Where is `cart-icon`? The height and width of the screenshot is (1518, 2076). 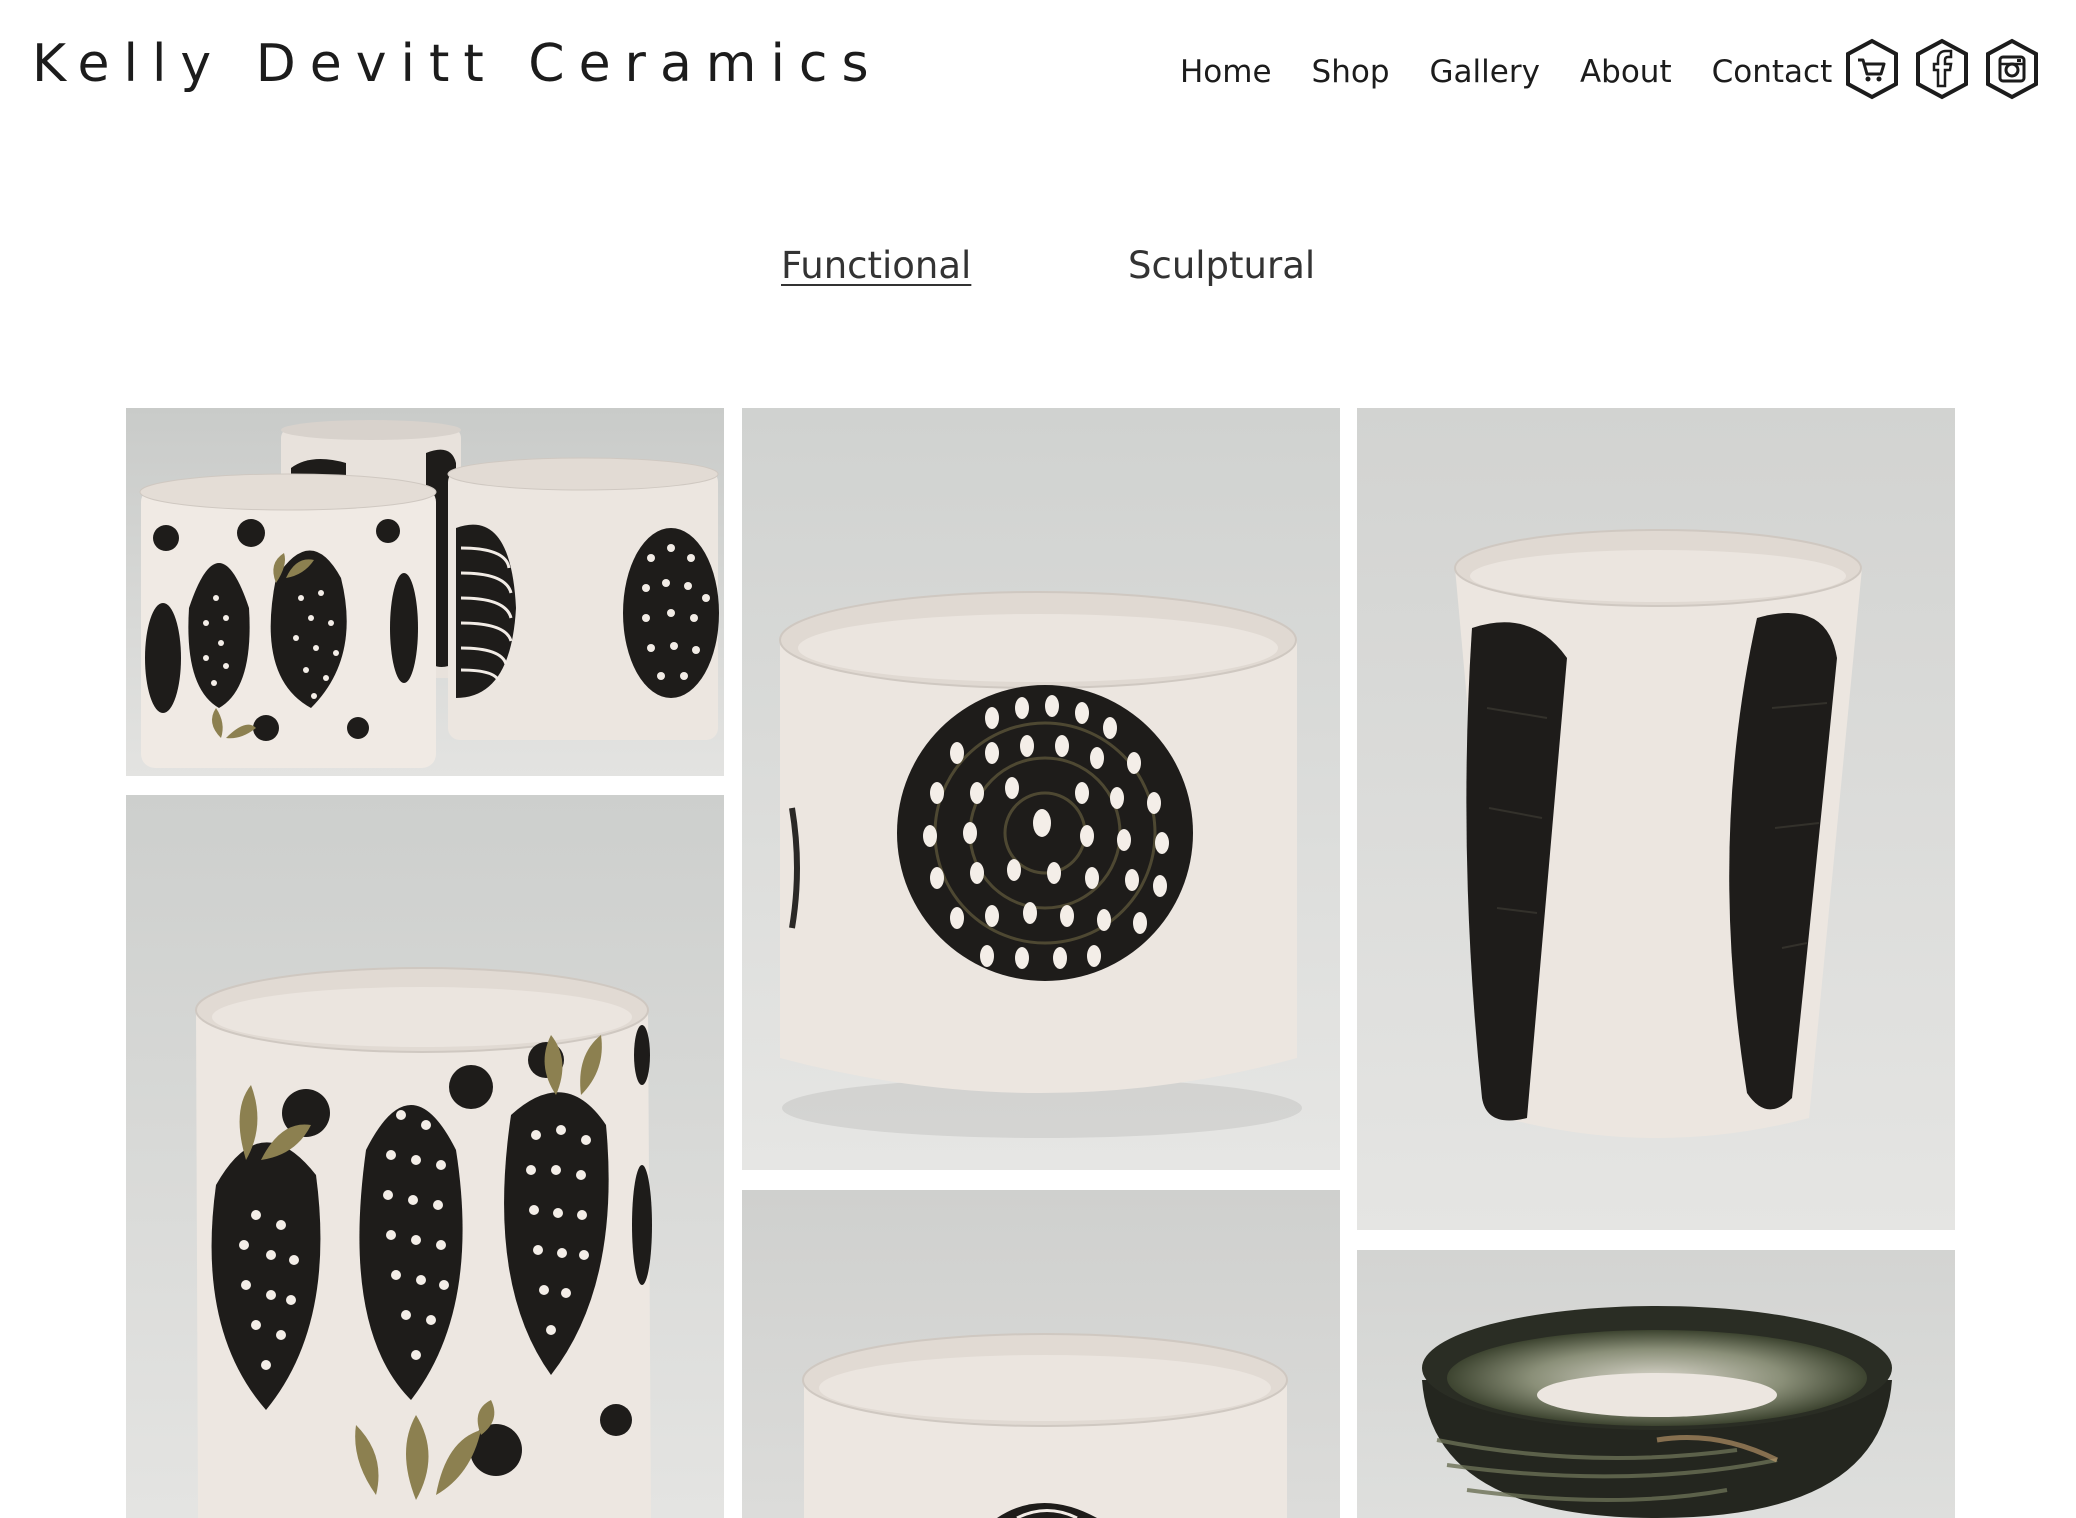 cart-icon is located at coordinates (1872, 69).